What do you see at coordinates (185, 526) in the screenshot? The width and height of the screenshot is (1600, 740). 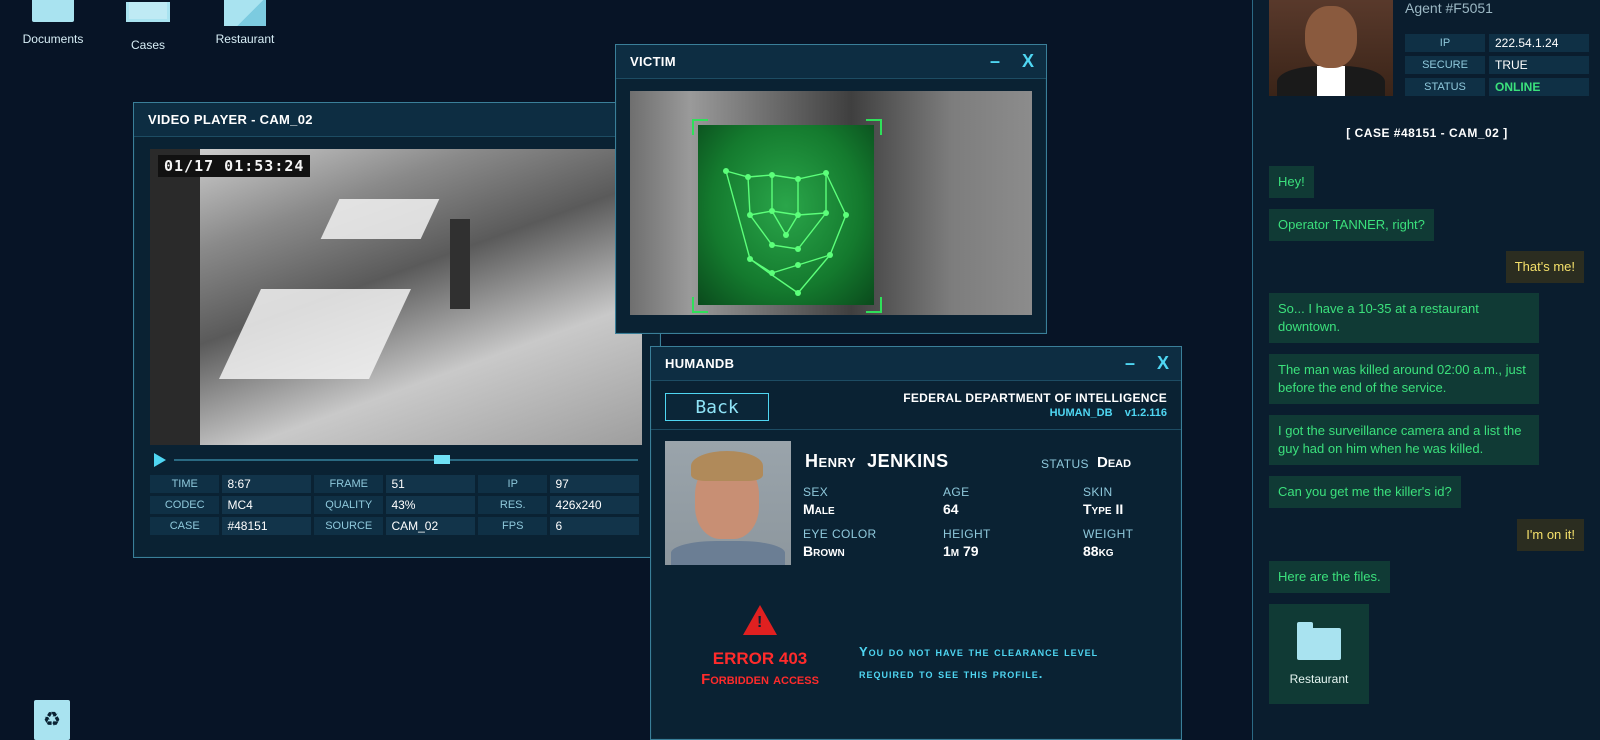 I see `info-key: CASE` at bounding box center [185, 526].